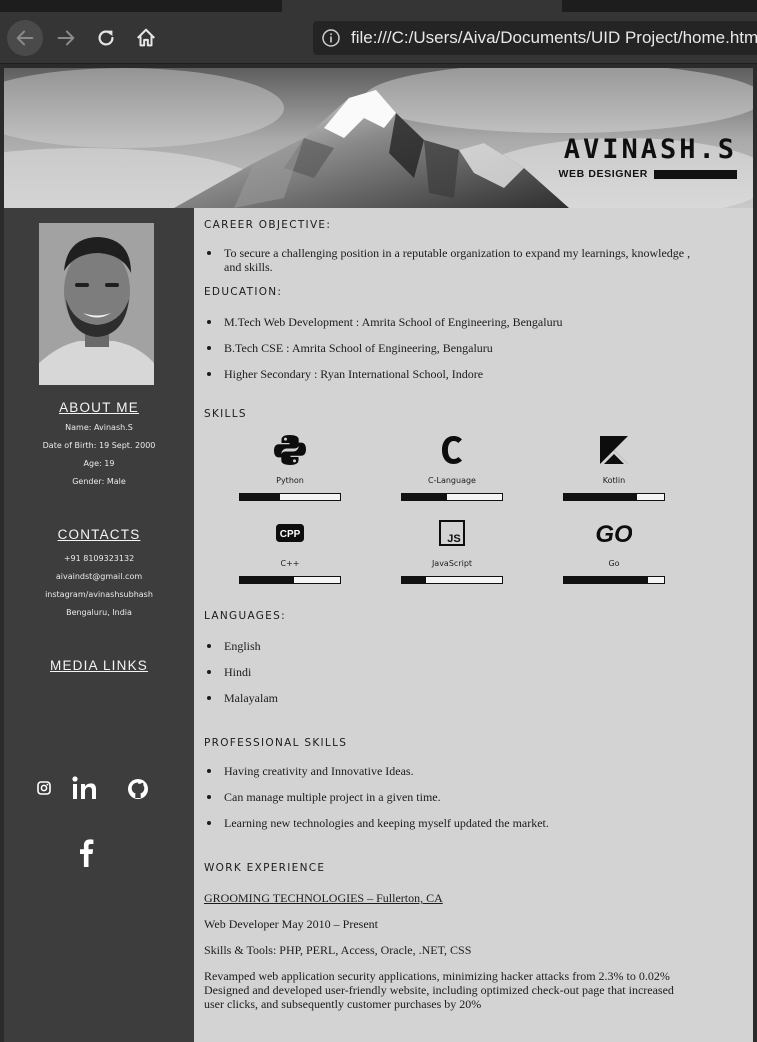 The image size is (757, 1042). Describe the element at coordinates (452, 563) in the screenshot. I see `skill-name: JavaScript` at that location.